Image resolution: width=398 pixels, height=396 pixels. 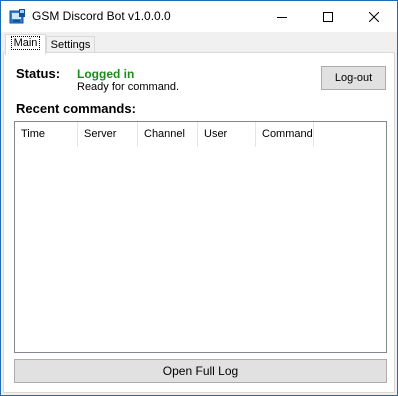 I want to click on maximize-icon, so click(x=328, y=16).